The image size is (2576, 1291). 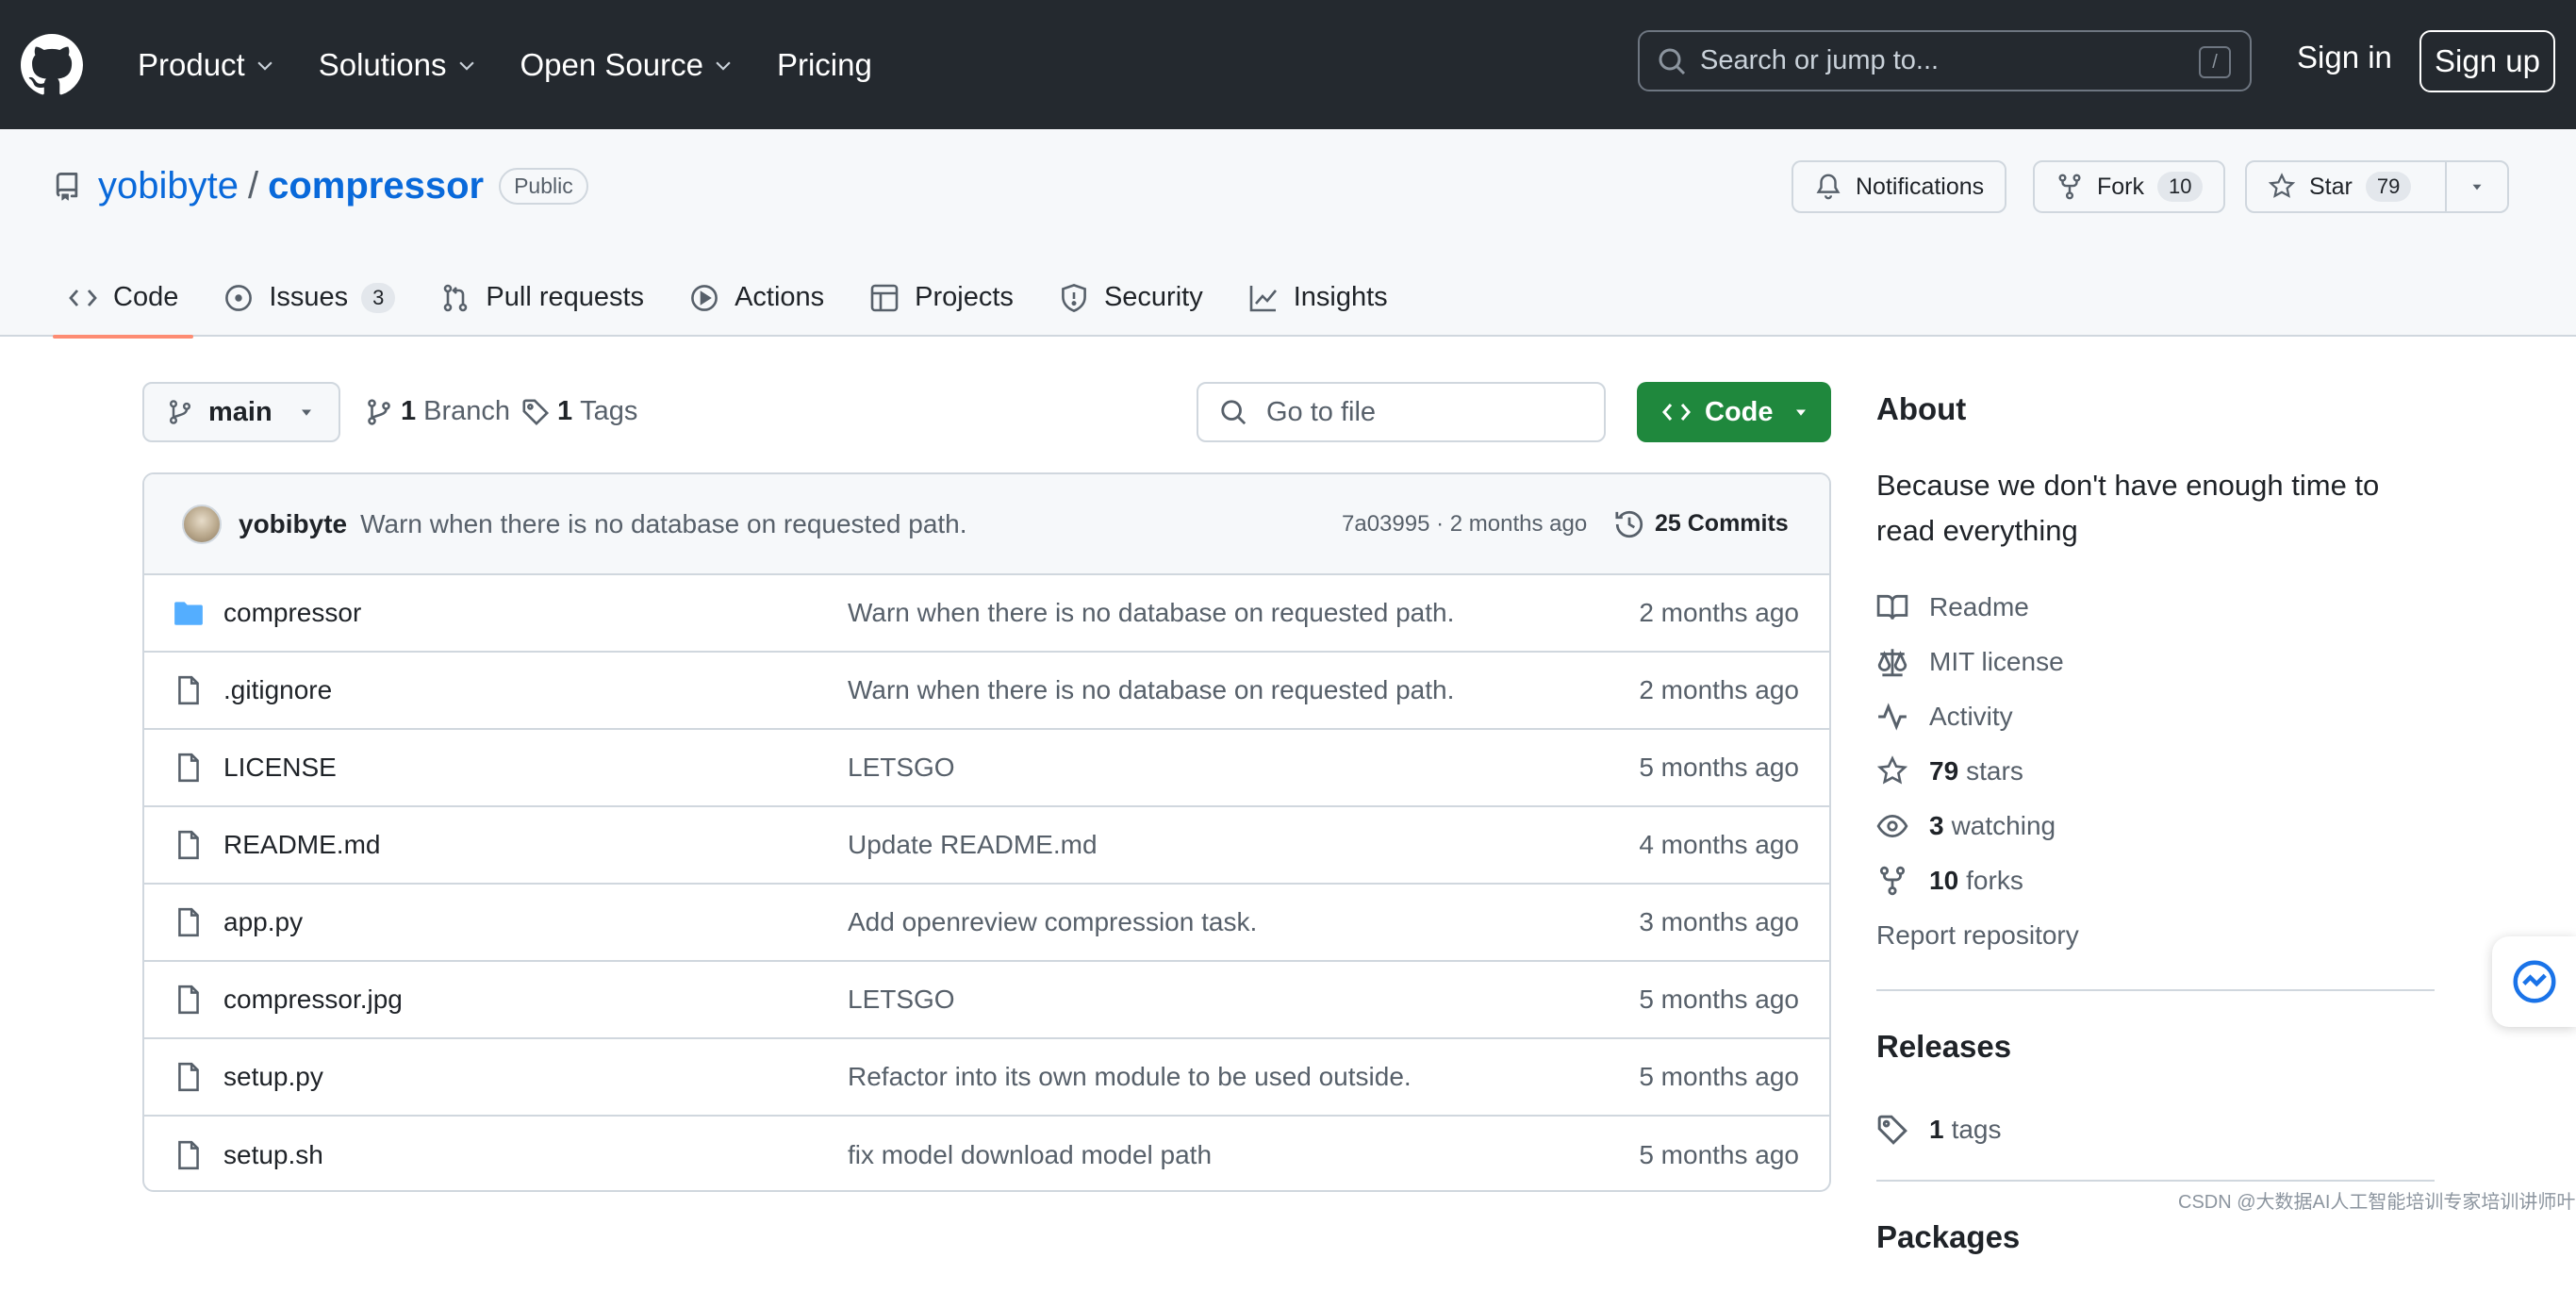 I want to click on code-dropdown-button: Code, so click(x=1734, y=412).